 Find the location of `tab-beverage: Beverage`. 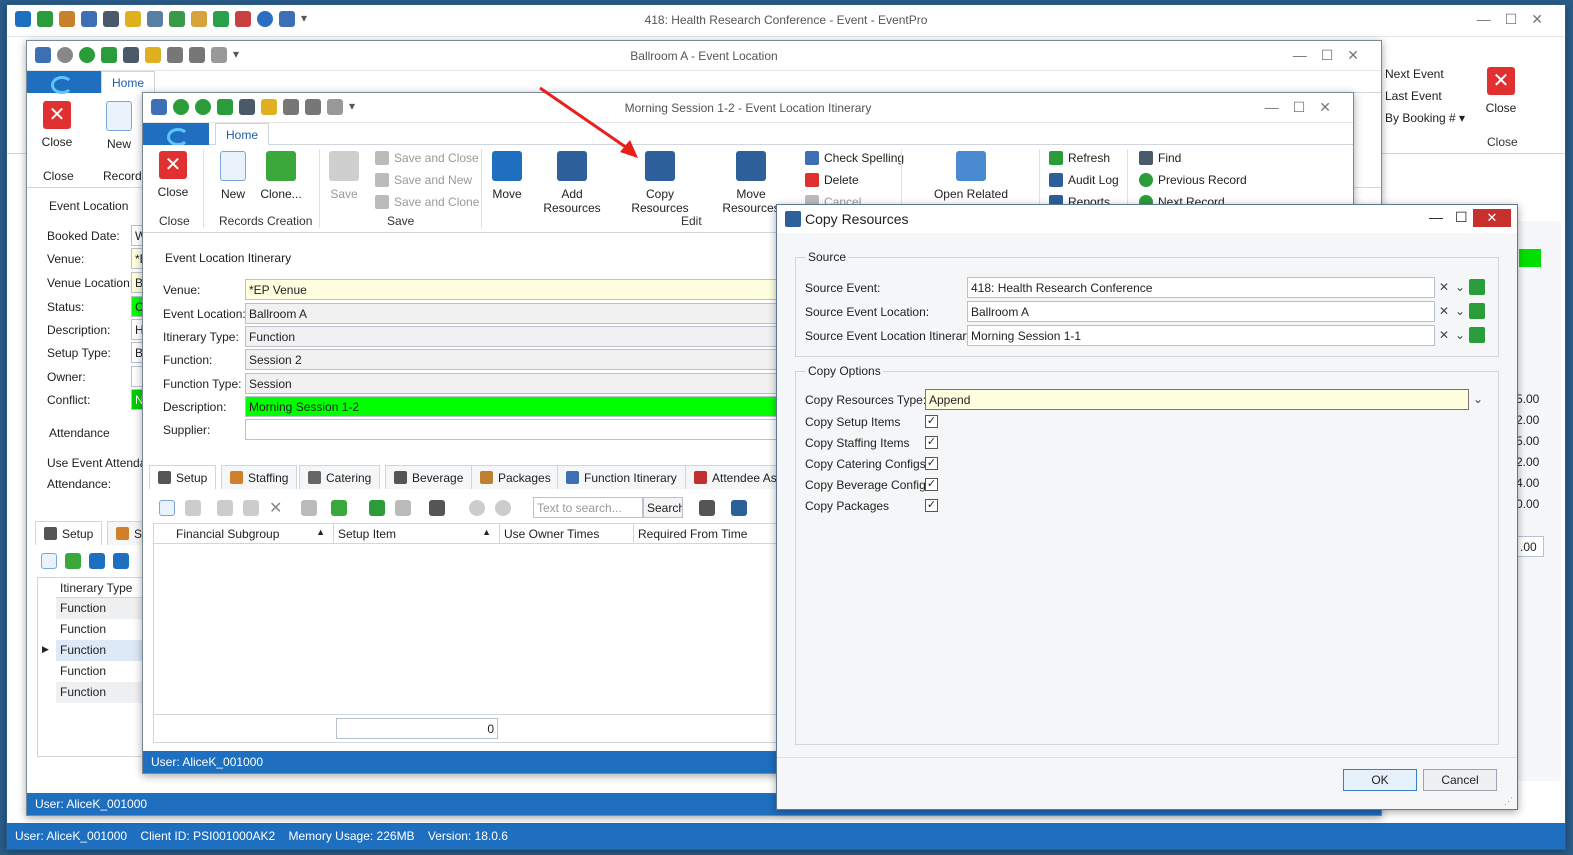

tab-beverage: Beverage is located at coordinates (429, 477).